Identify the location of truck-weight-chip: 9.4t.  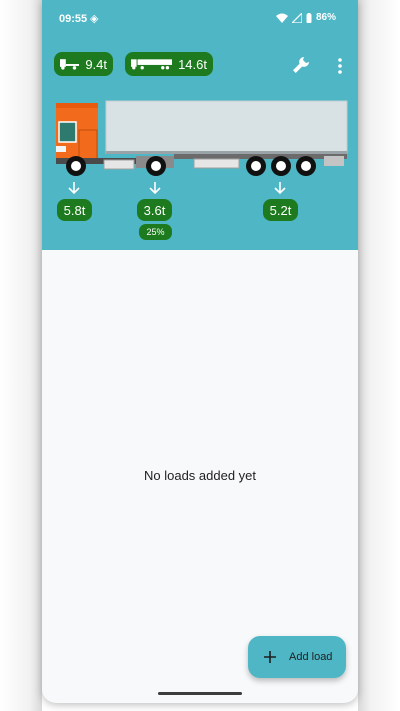
(83, 64).